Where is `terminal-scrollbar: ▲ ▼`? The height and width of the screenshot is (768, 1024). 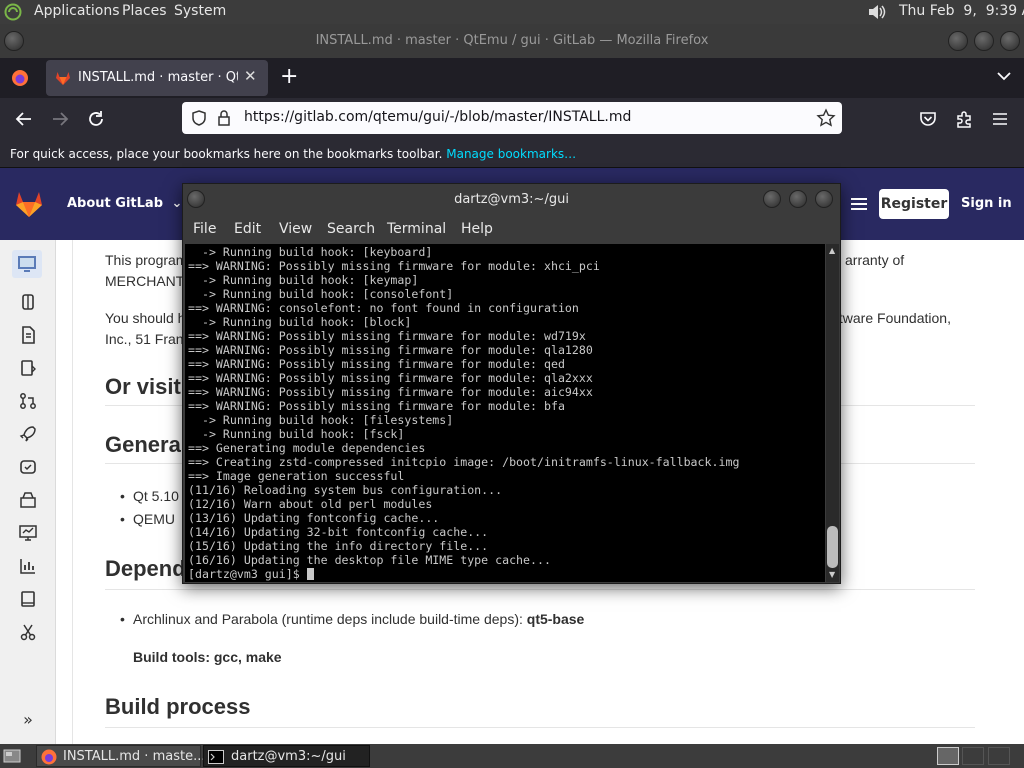
terminal-scrollbar: ▲ ▼ is located at coordinates (832, 413).